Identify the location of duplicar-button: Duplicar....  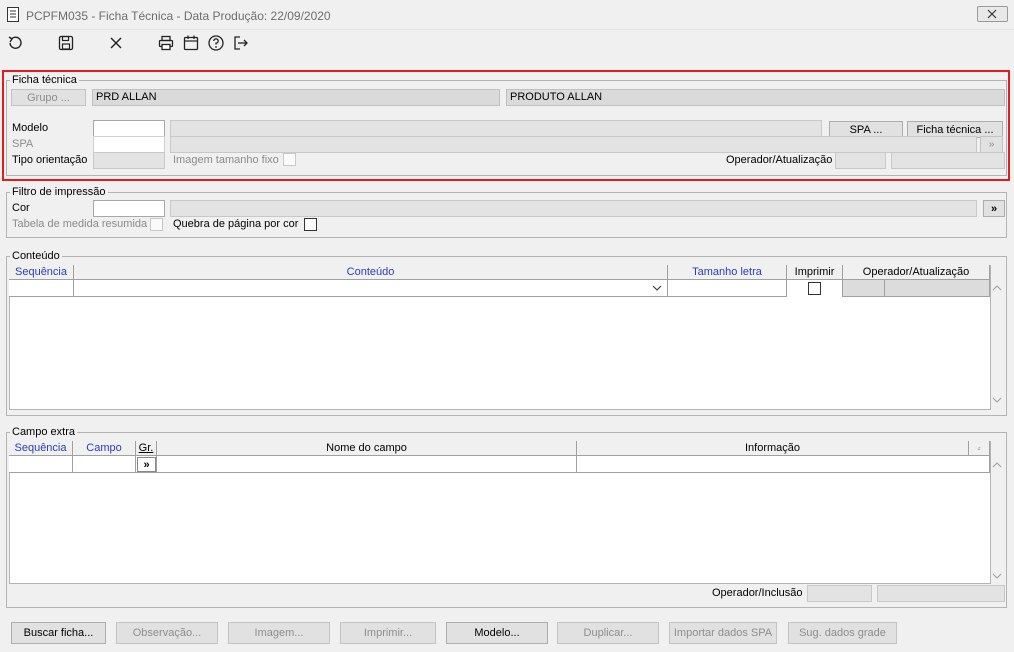
(608, 633).